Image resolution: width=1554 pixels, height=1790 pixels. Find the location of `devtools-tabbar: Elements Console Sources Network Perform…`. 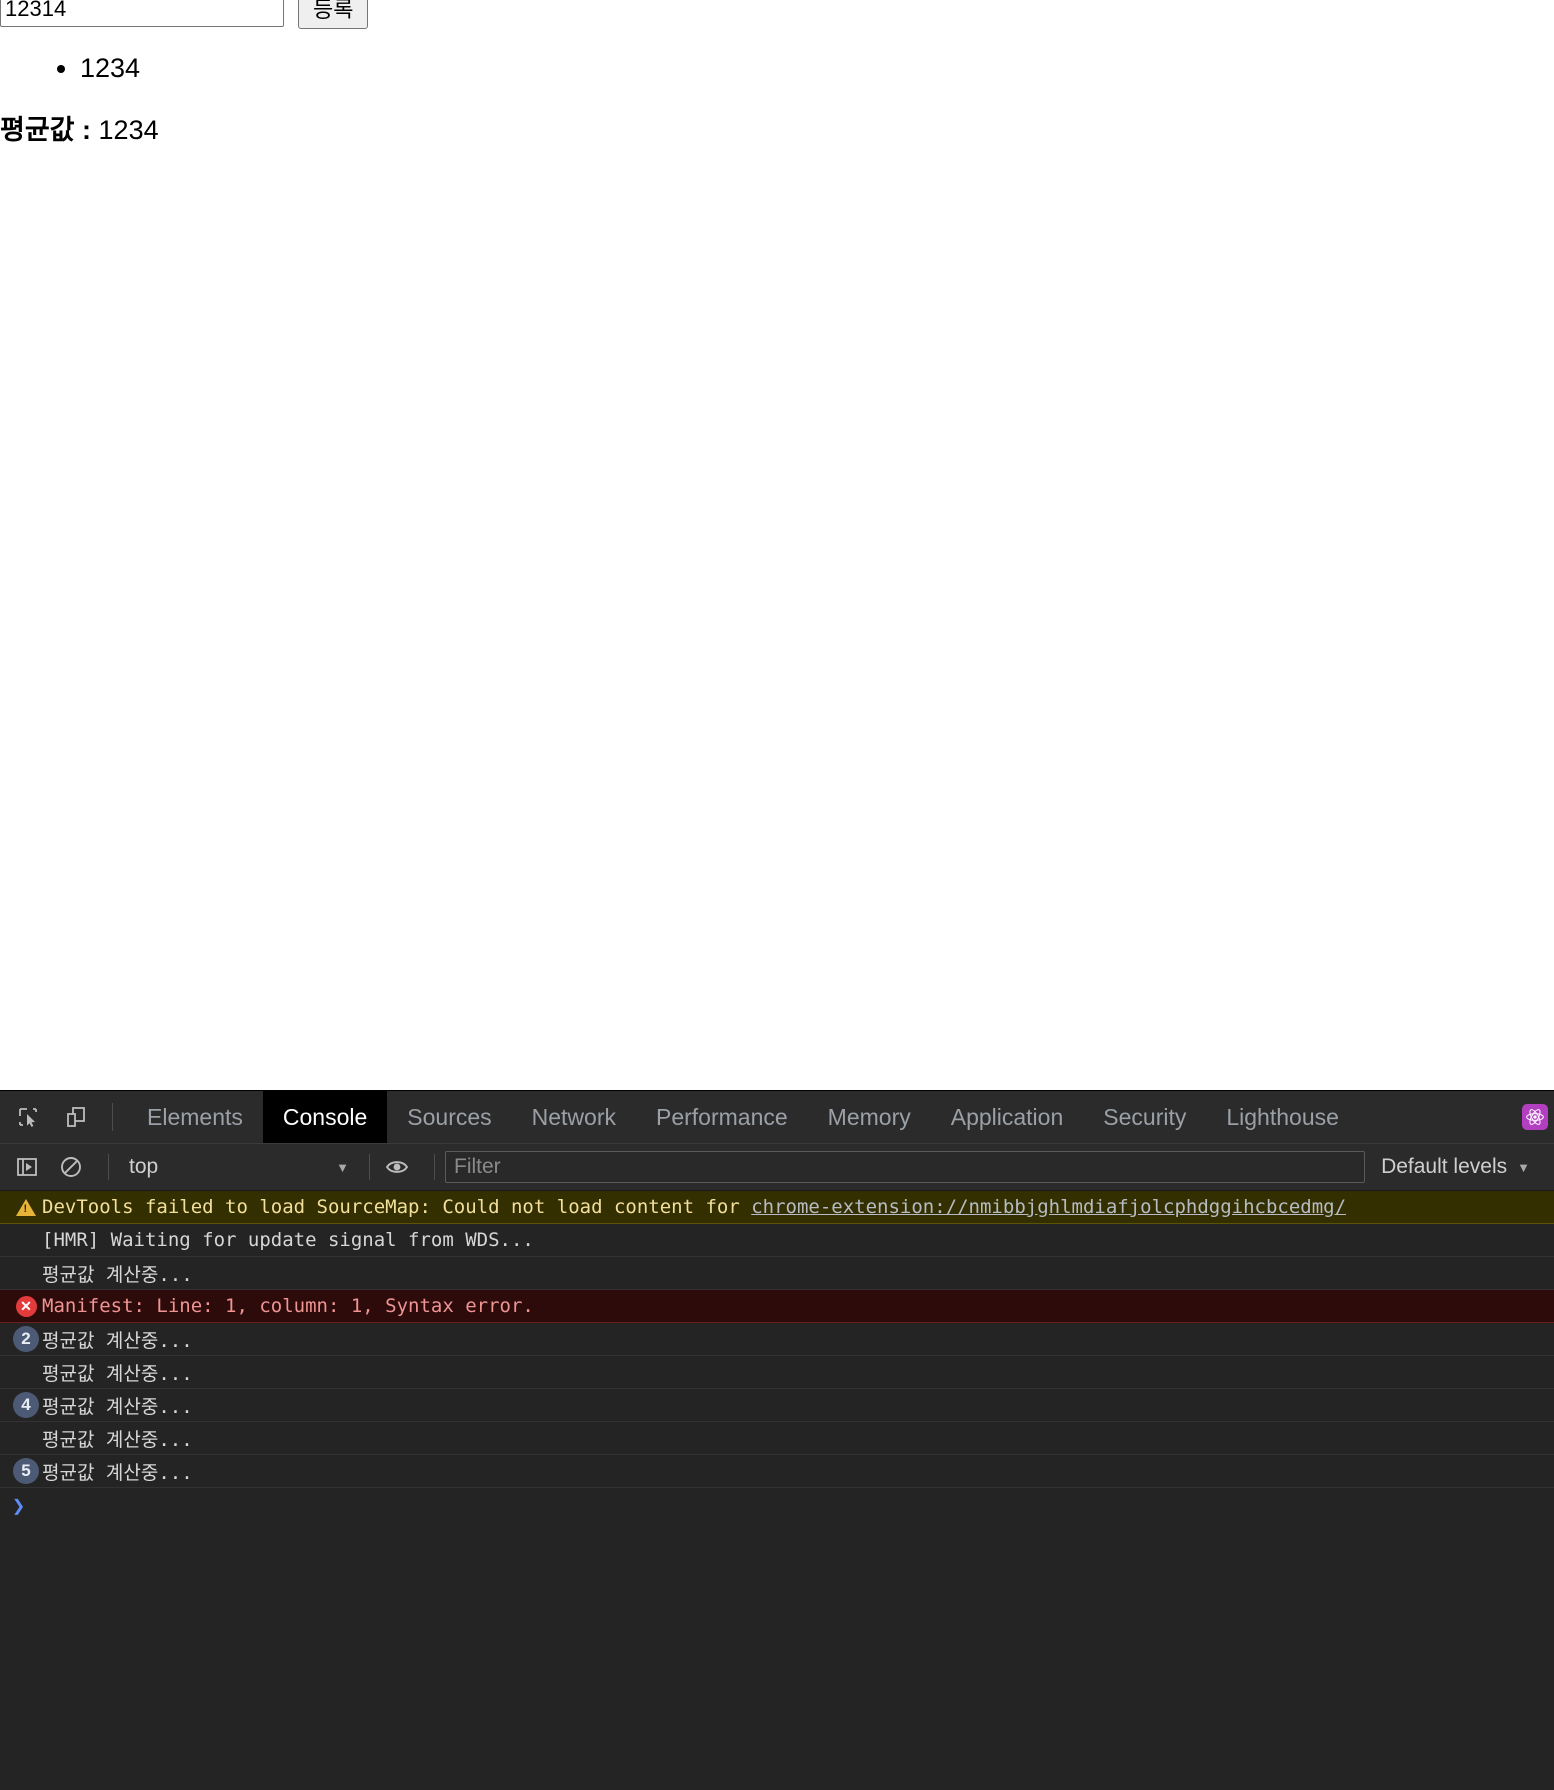

devtools-tabbar: Elements Console Sources Network Perform… is located at coordinates (777, 1117).